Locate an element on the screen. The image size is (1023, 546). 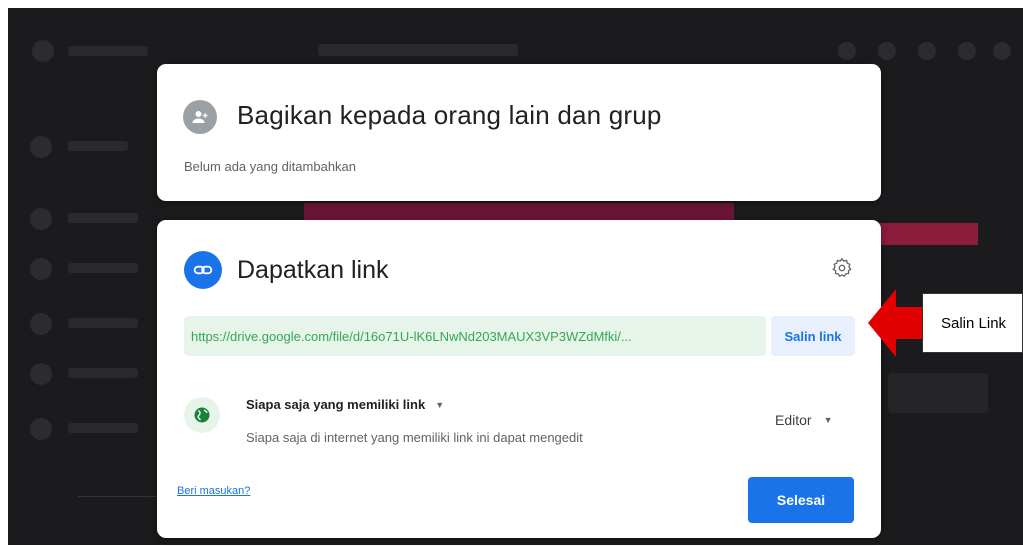
gear-icon is located at coordinates (842, 268).